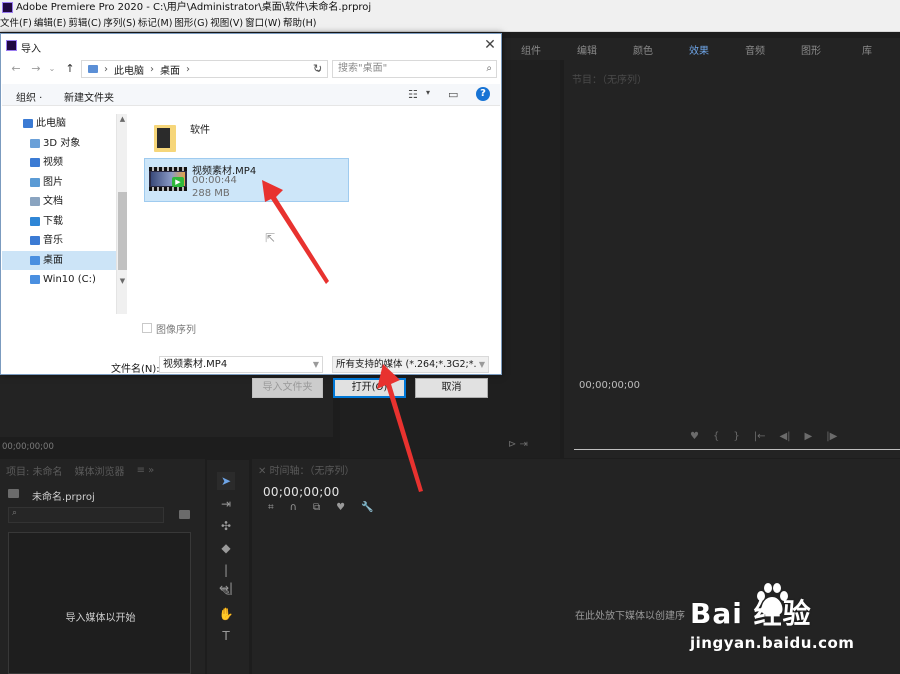 This screenshot has height=674, width=900. I want to click on premiere-app-icon, so click(11, 45).